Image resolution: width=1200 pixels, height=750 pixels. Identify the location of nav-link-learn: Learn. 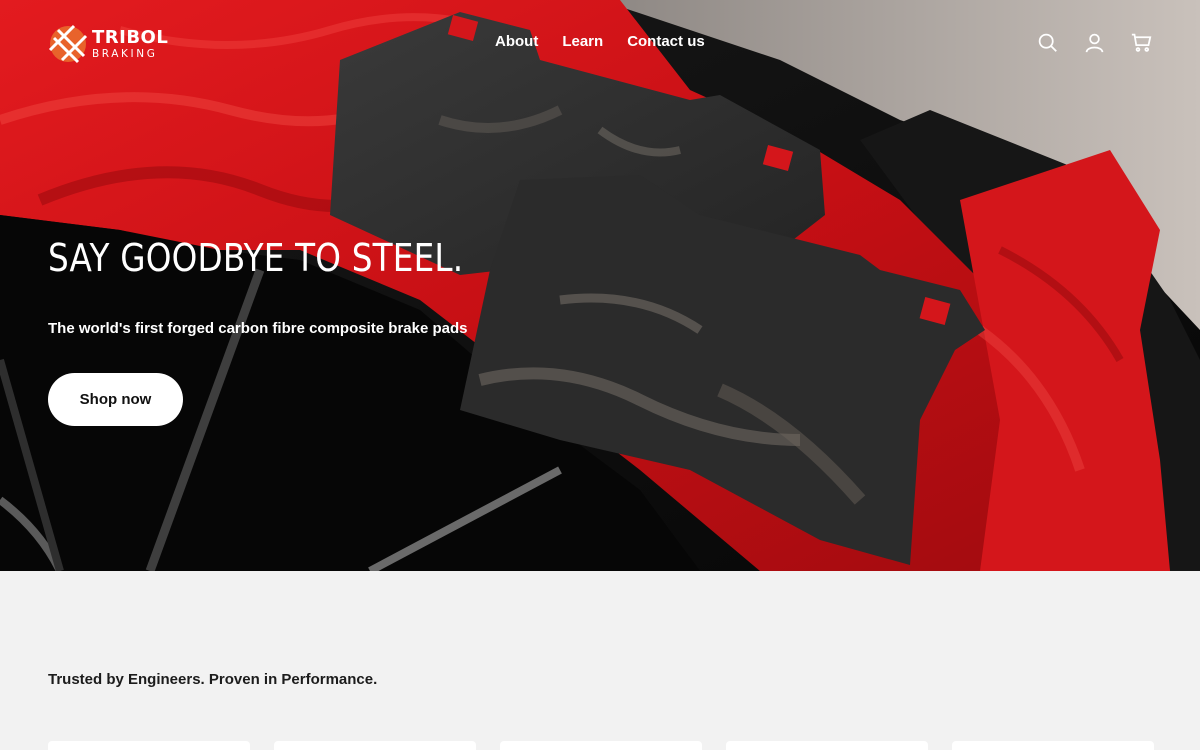
(582, 41).